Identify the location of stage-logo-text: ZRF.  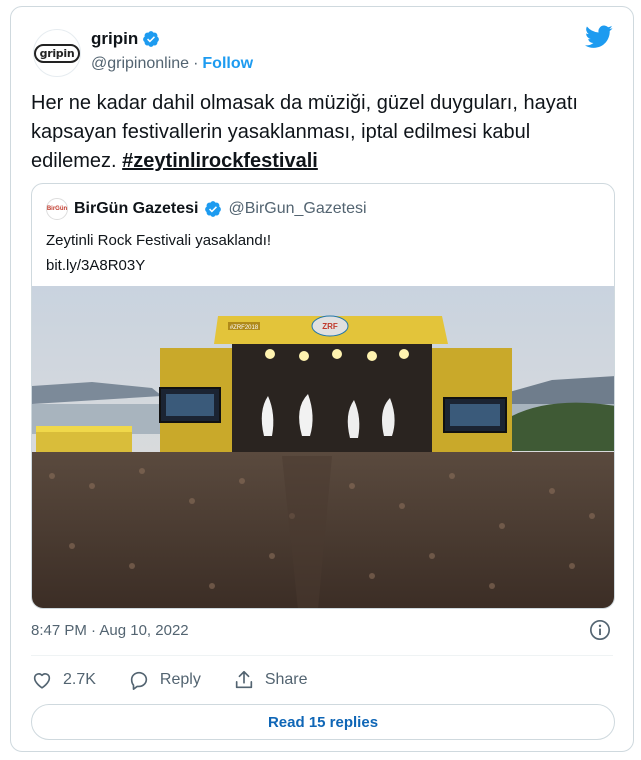
(330, 326).